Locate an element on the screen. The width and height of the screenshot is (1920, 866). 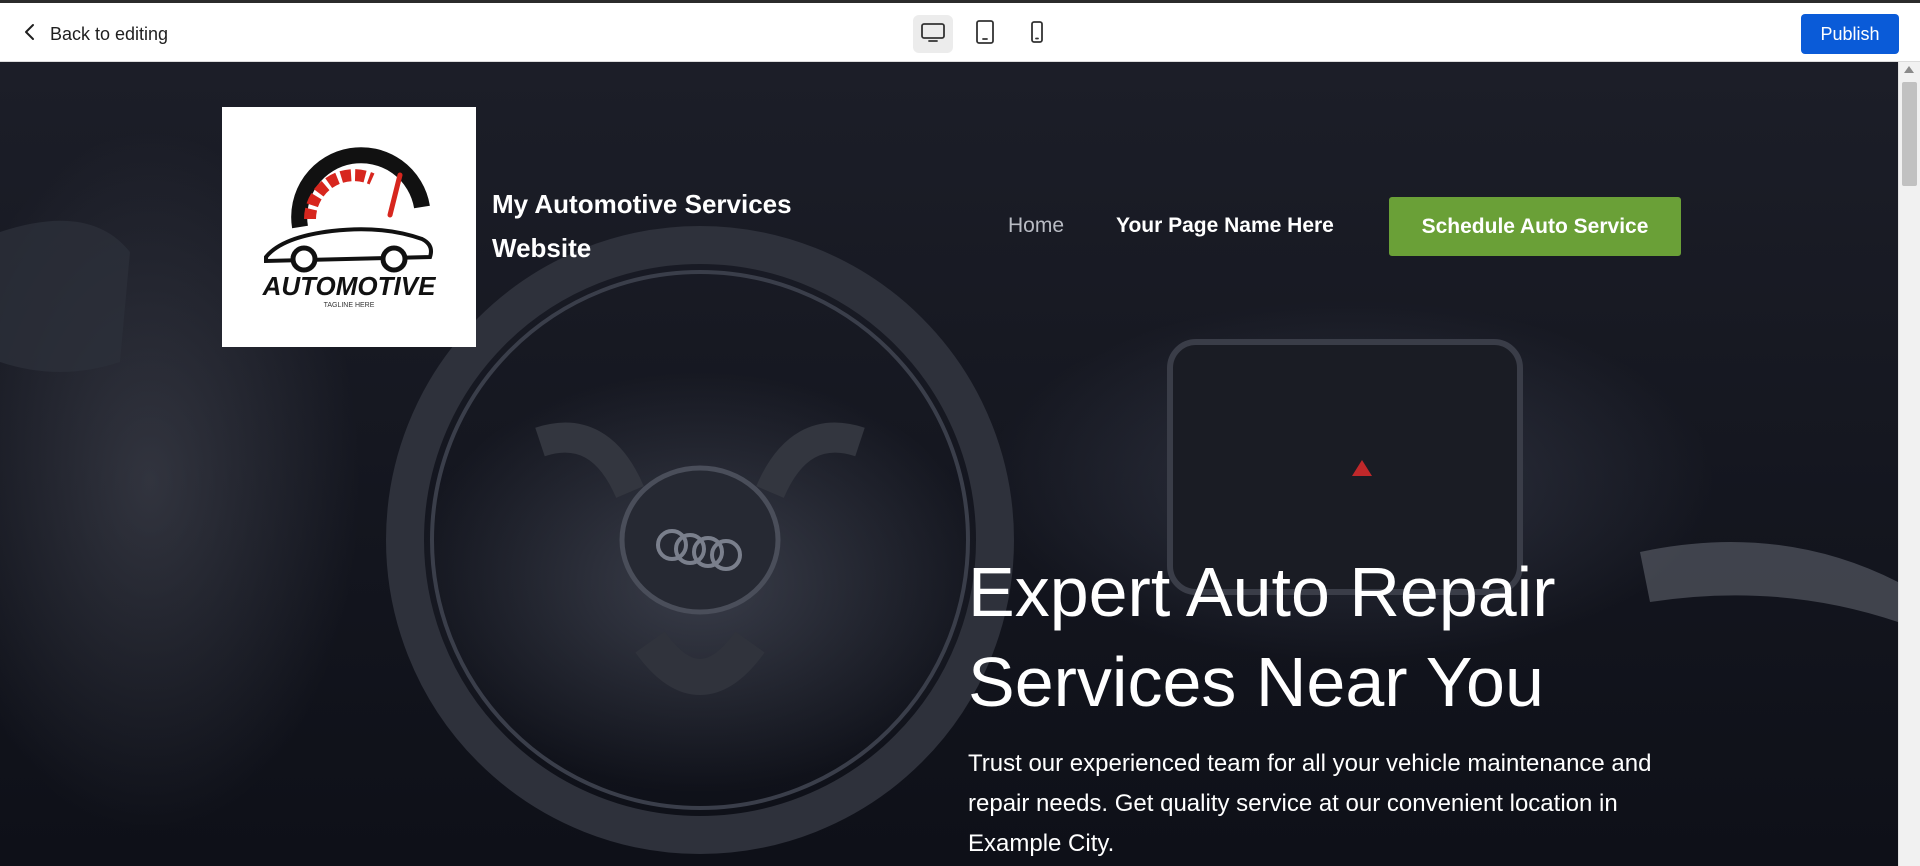
chevron-left-icon is located at coordinates (30, 34).